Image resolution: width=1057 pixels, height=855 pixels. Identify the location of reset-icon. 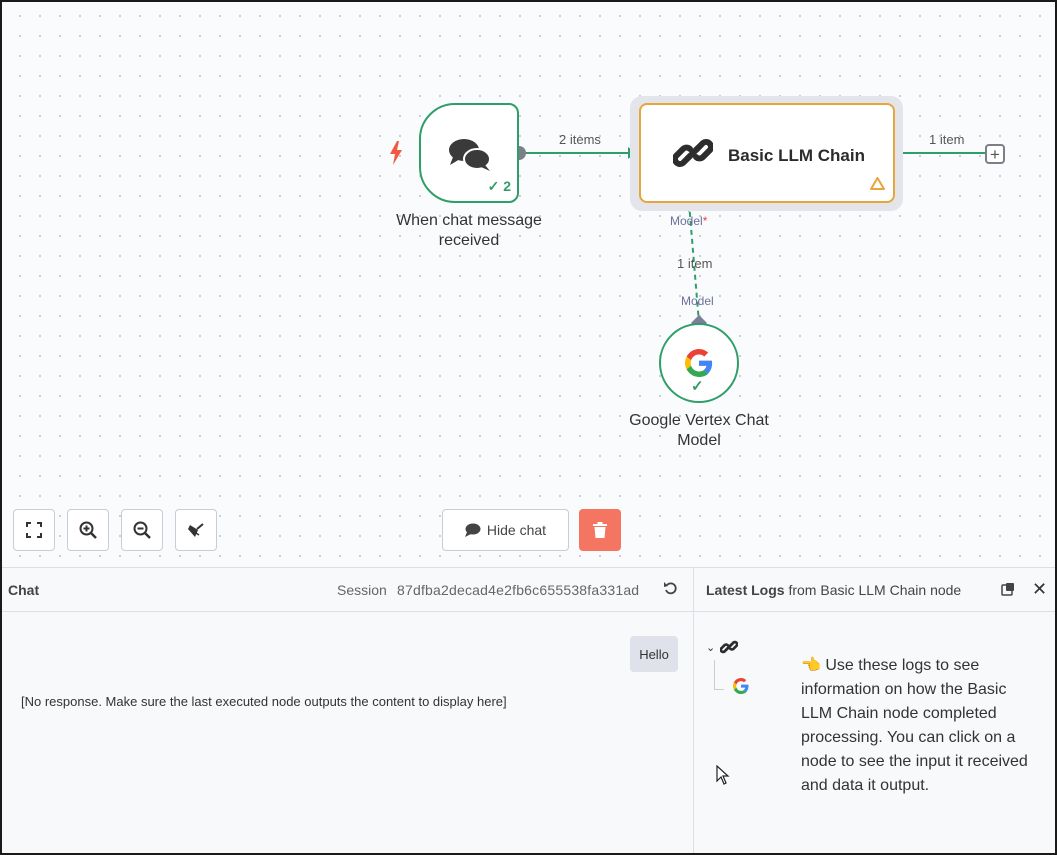
(670, 588).